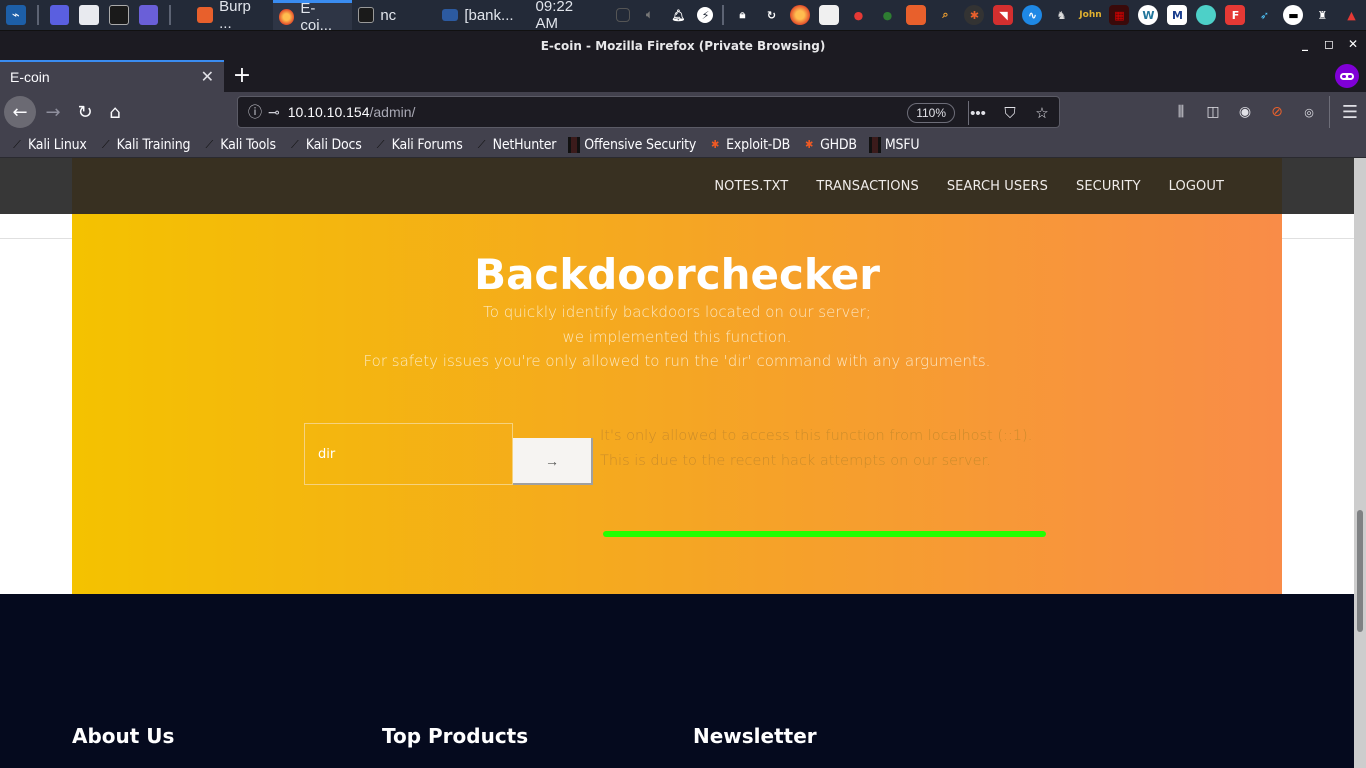  Describe the element at coordinates (418, 145) in the screenshot. I see `bookmark-kali-forums: ⟋ Kali Forums` at that location.